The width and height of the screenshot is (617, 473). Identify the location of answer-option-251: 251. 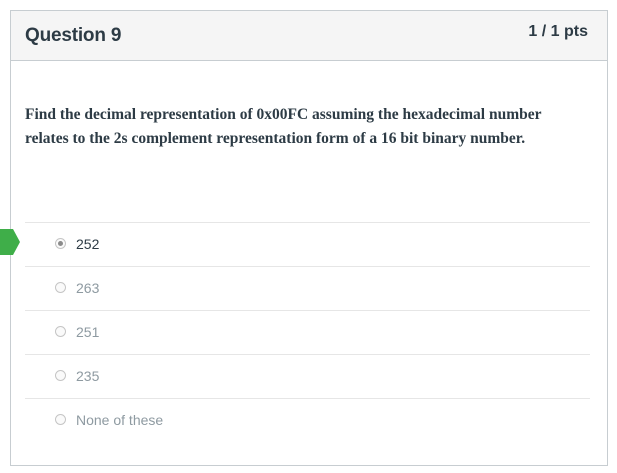
(307, 333).